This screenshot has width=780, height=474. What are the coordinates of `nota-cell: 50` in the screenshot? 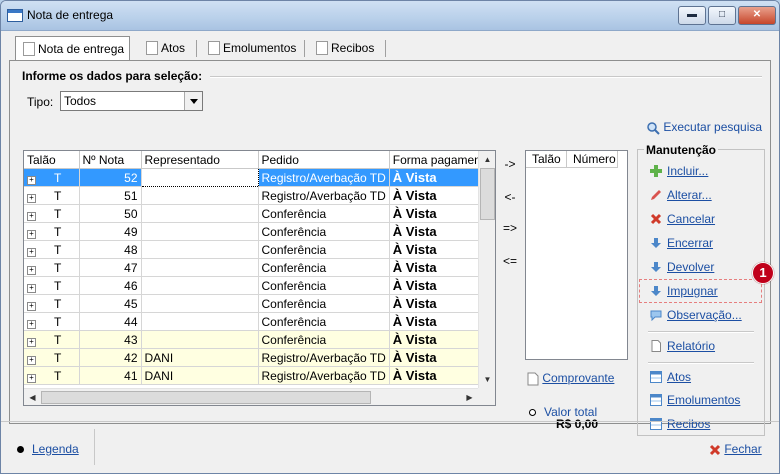 It's located at (110, 213).